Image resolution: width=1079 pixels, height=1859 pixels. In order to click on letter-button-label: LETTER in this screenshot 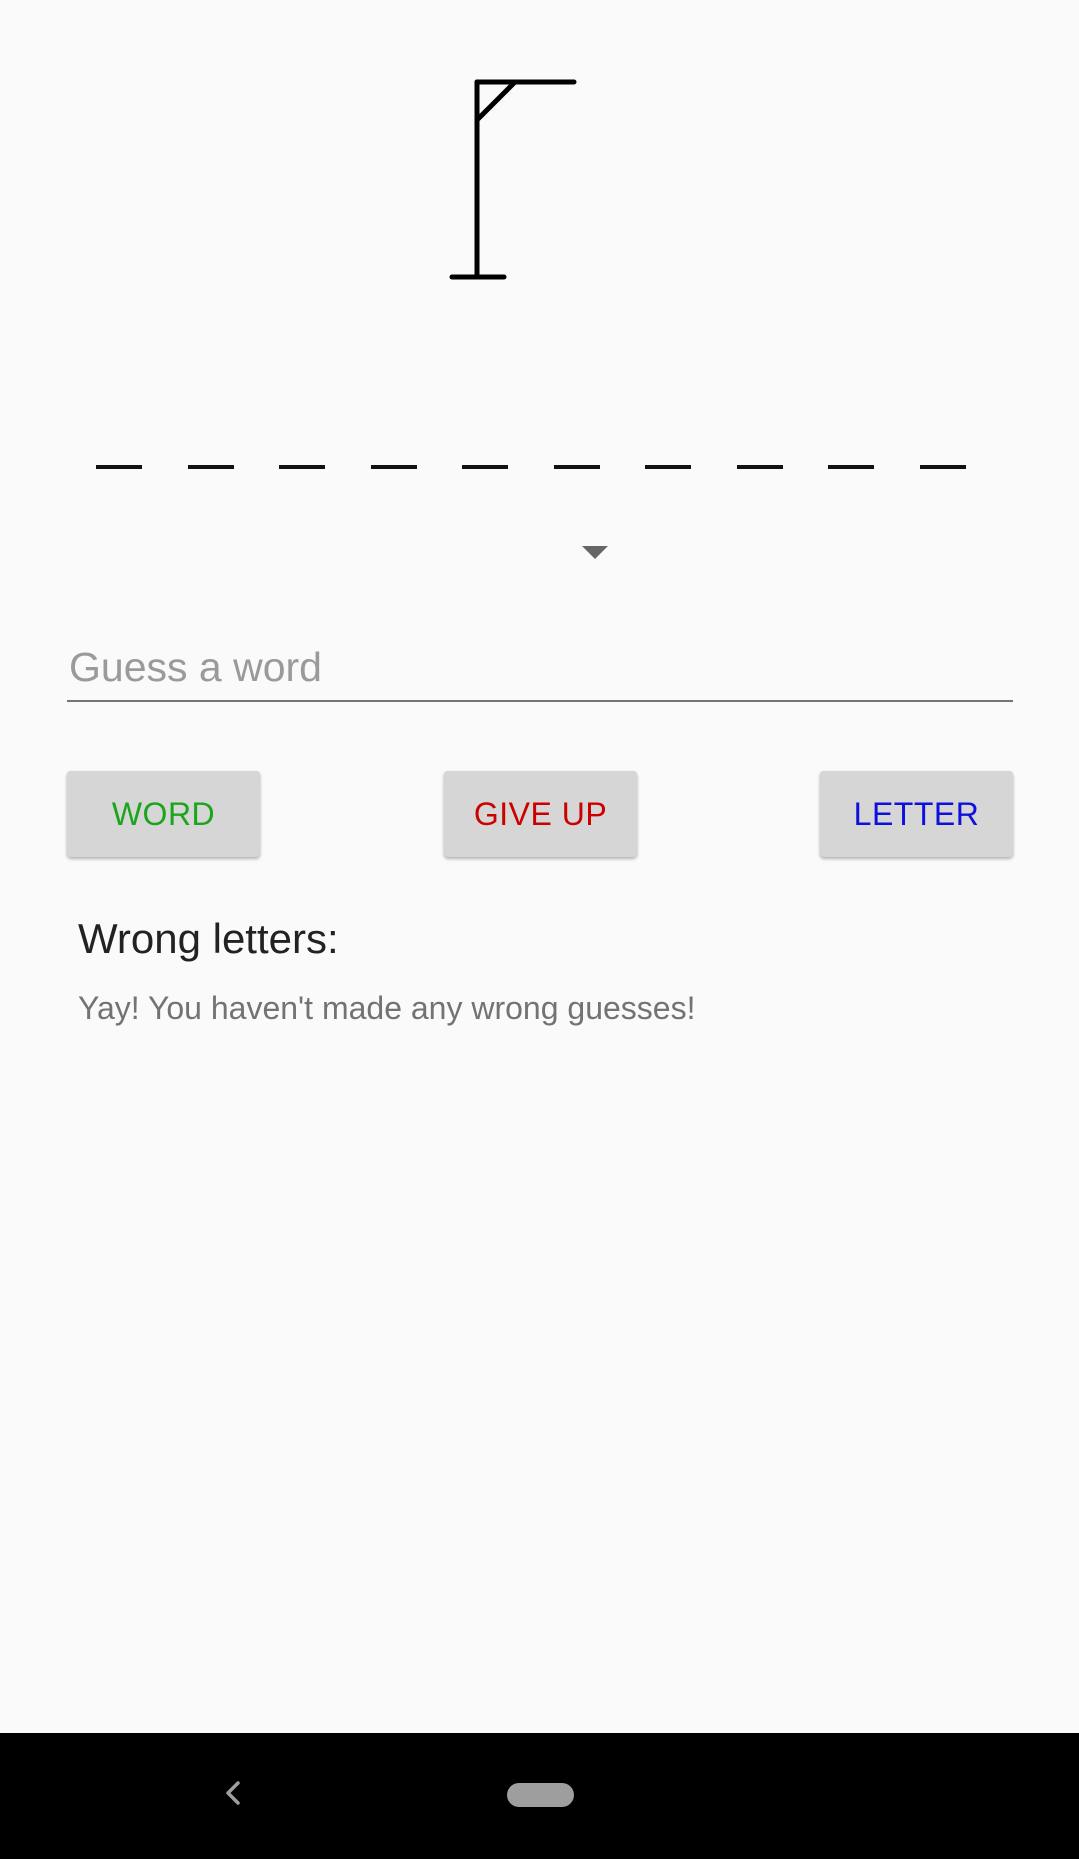, I will do `click(916, 813)`.